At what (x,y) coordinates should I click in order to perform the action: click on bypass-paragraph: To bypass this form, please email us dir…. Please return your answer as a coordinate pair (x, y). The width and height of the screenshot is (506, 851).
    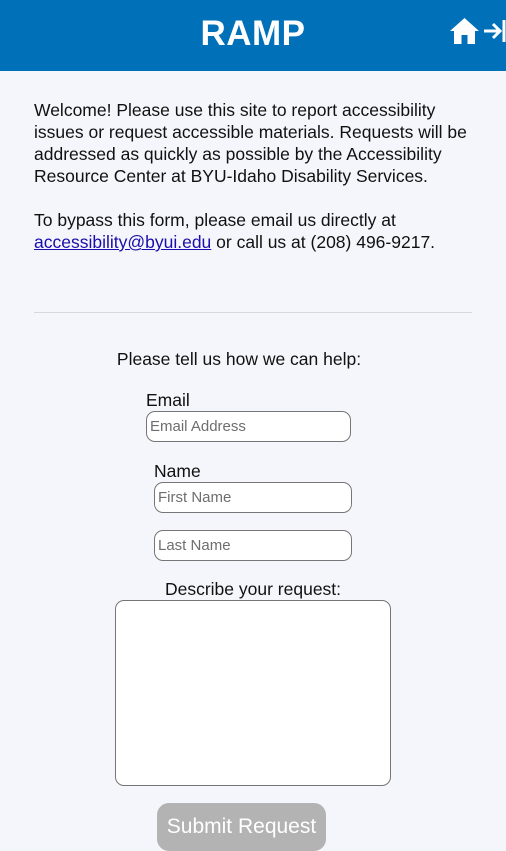
    Looking at the image, I should click on (254, 231).